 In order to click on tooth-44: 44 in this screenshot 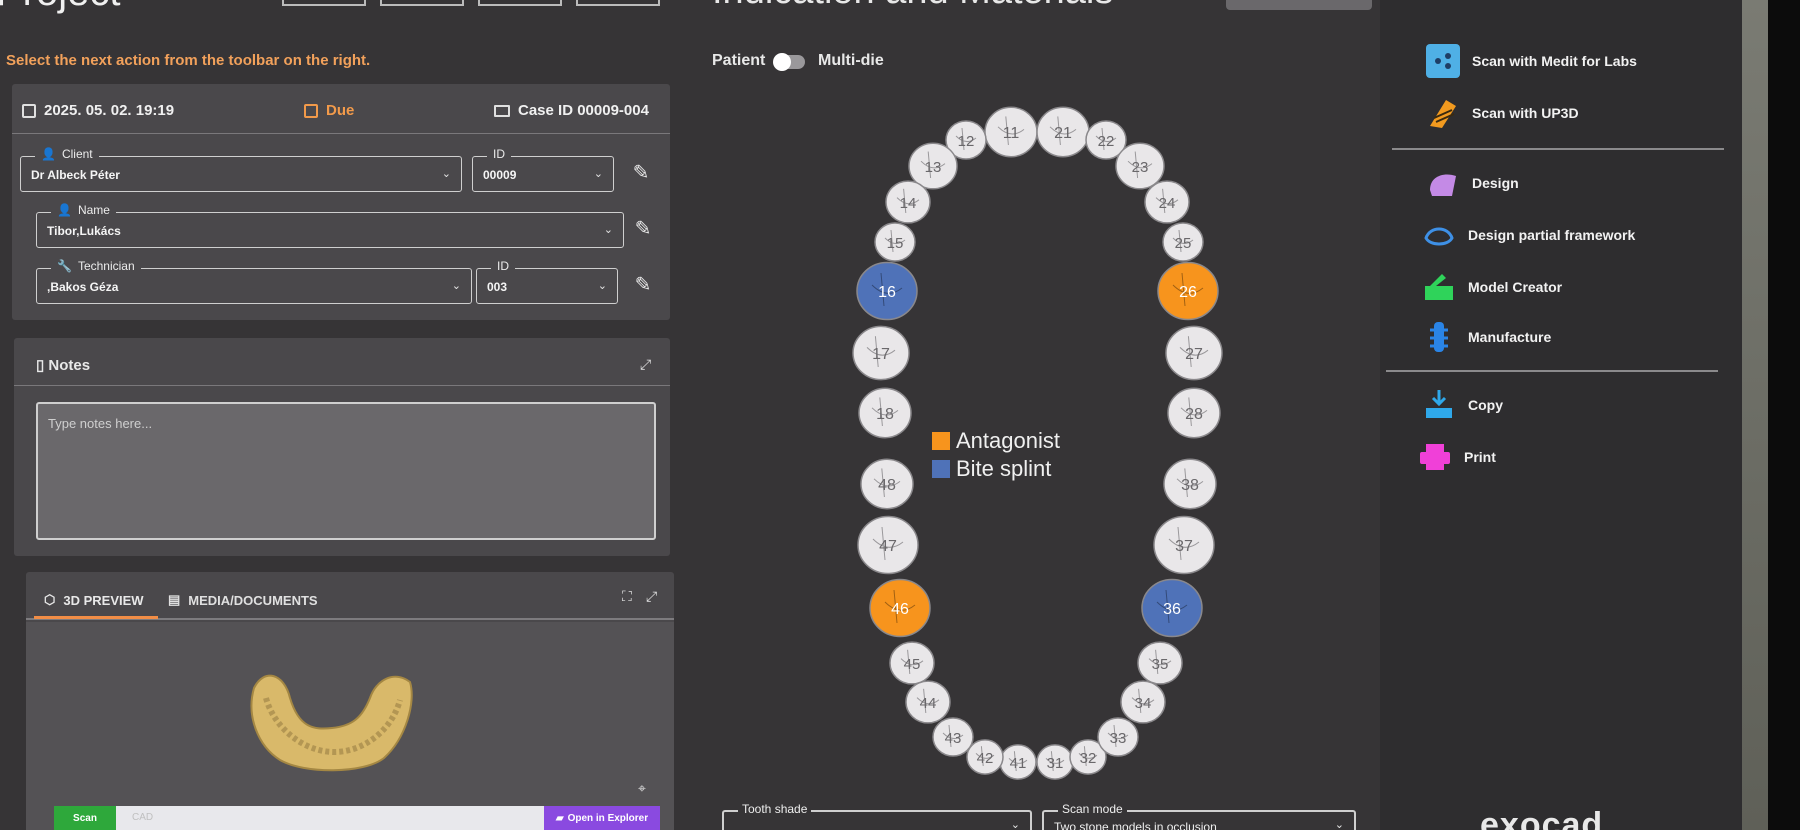, I will do `click(928, 702)`.